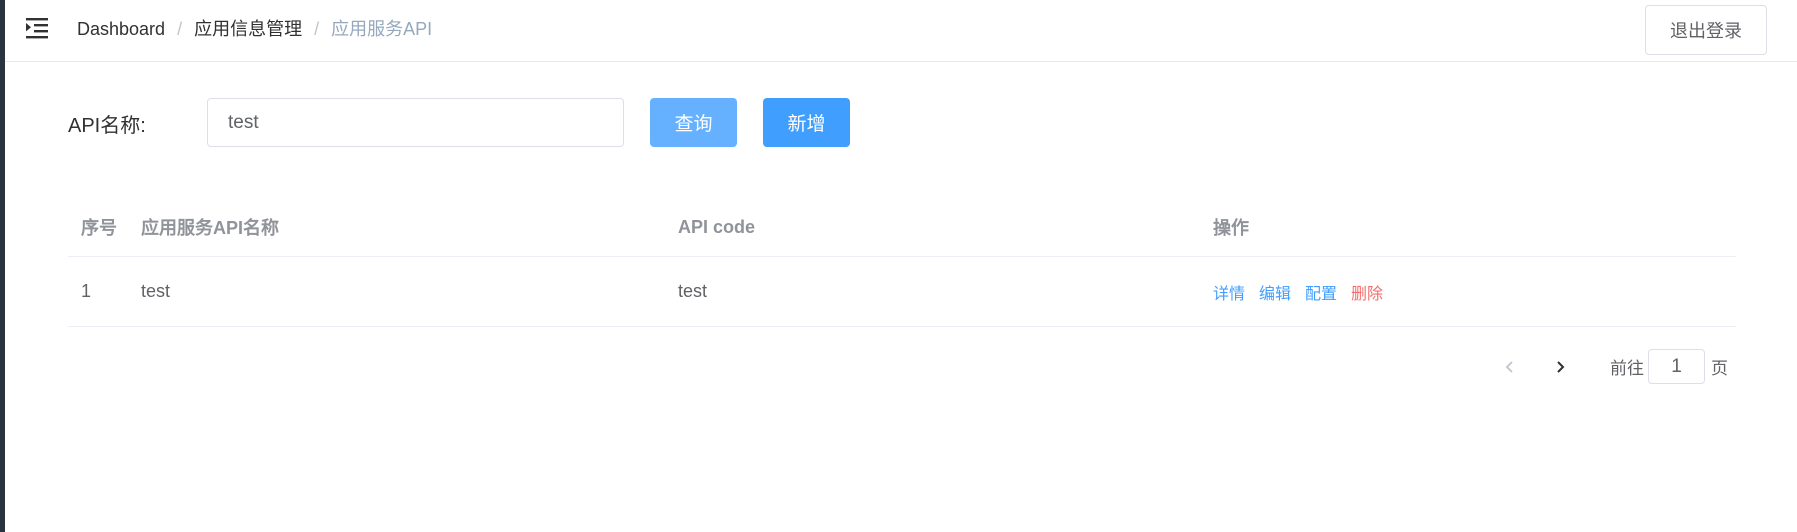 The width and height of the screenshot is (1797, 532). What do you see at coordinates (210, 228) in the screenshot?
I see `header-api-name: 应用服务API名称` at bounding box center [210, 228].